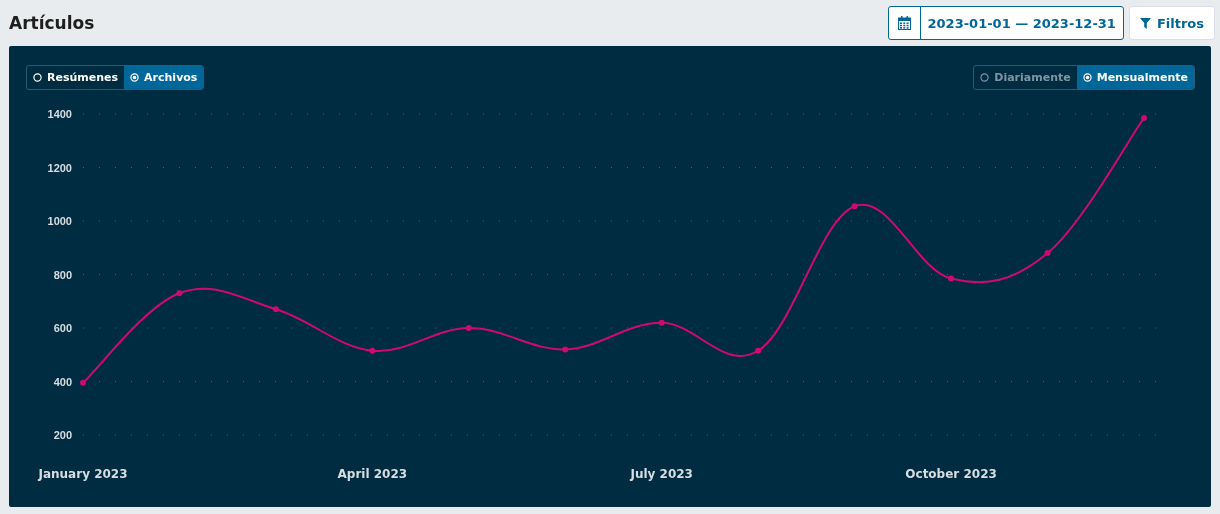 This screenshot has width=1220, height=514. What do you see at coordinates (62, 274) in the screenshot?
I see `y-axis-label: 800` at bounding box center [62, 274].